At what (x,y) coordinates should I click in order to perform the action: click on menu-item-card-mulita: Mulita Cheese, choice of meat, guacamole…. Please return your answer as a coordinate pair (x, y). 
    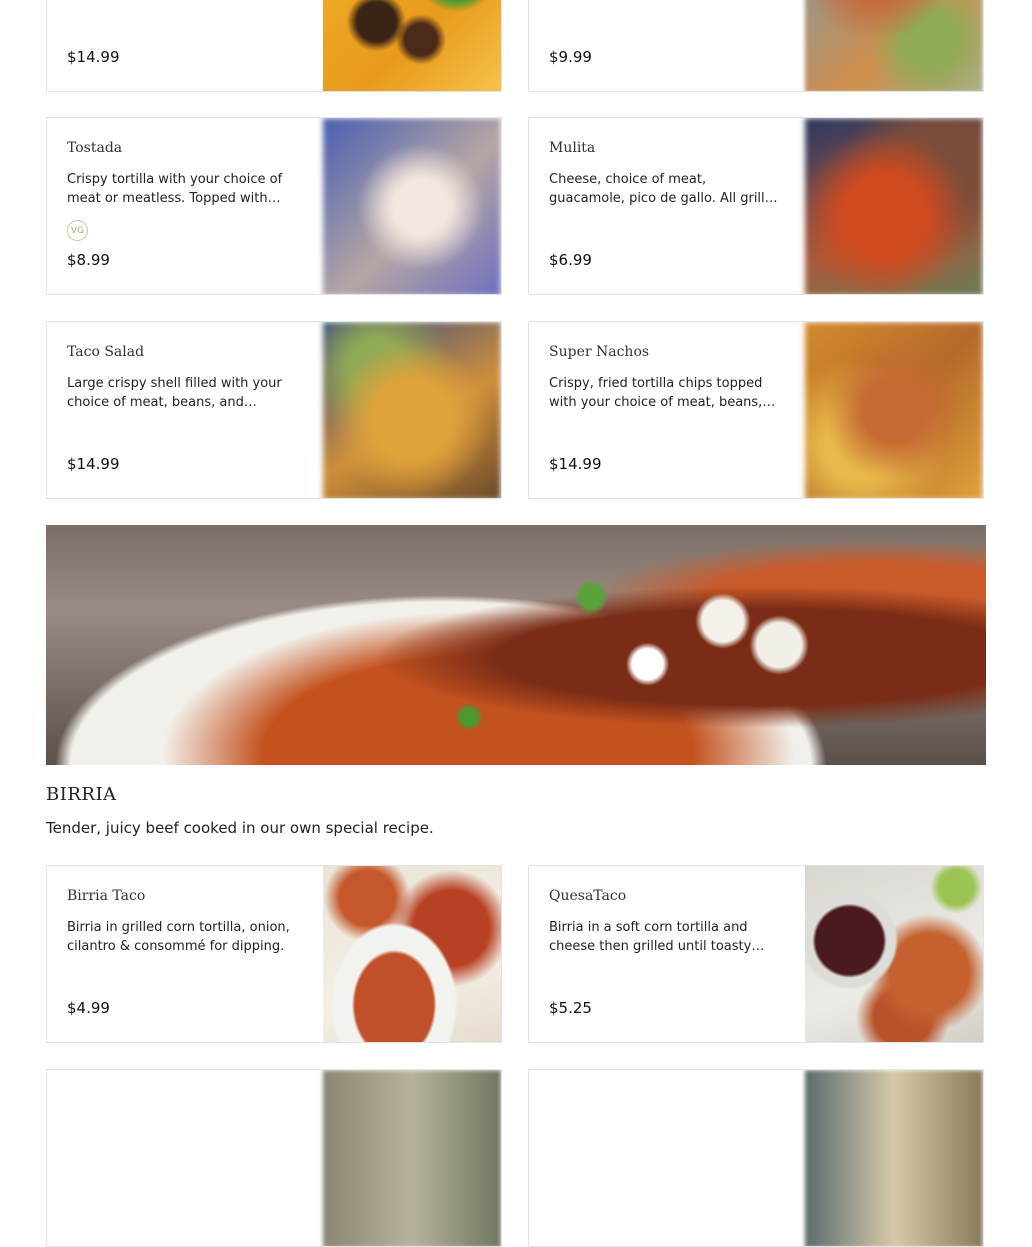
    Looking at the image, I should click on (756, 206).